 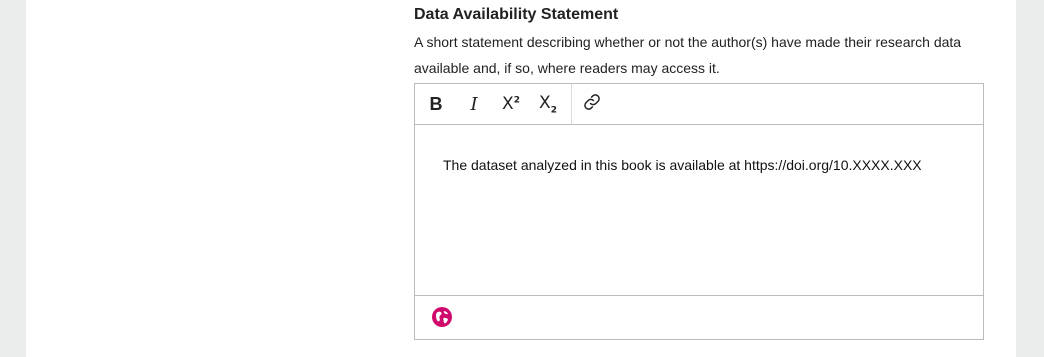 I want to click on bold-button: B, so click(x=436, y=104).